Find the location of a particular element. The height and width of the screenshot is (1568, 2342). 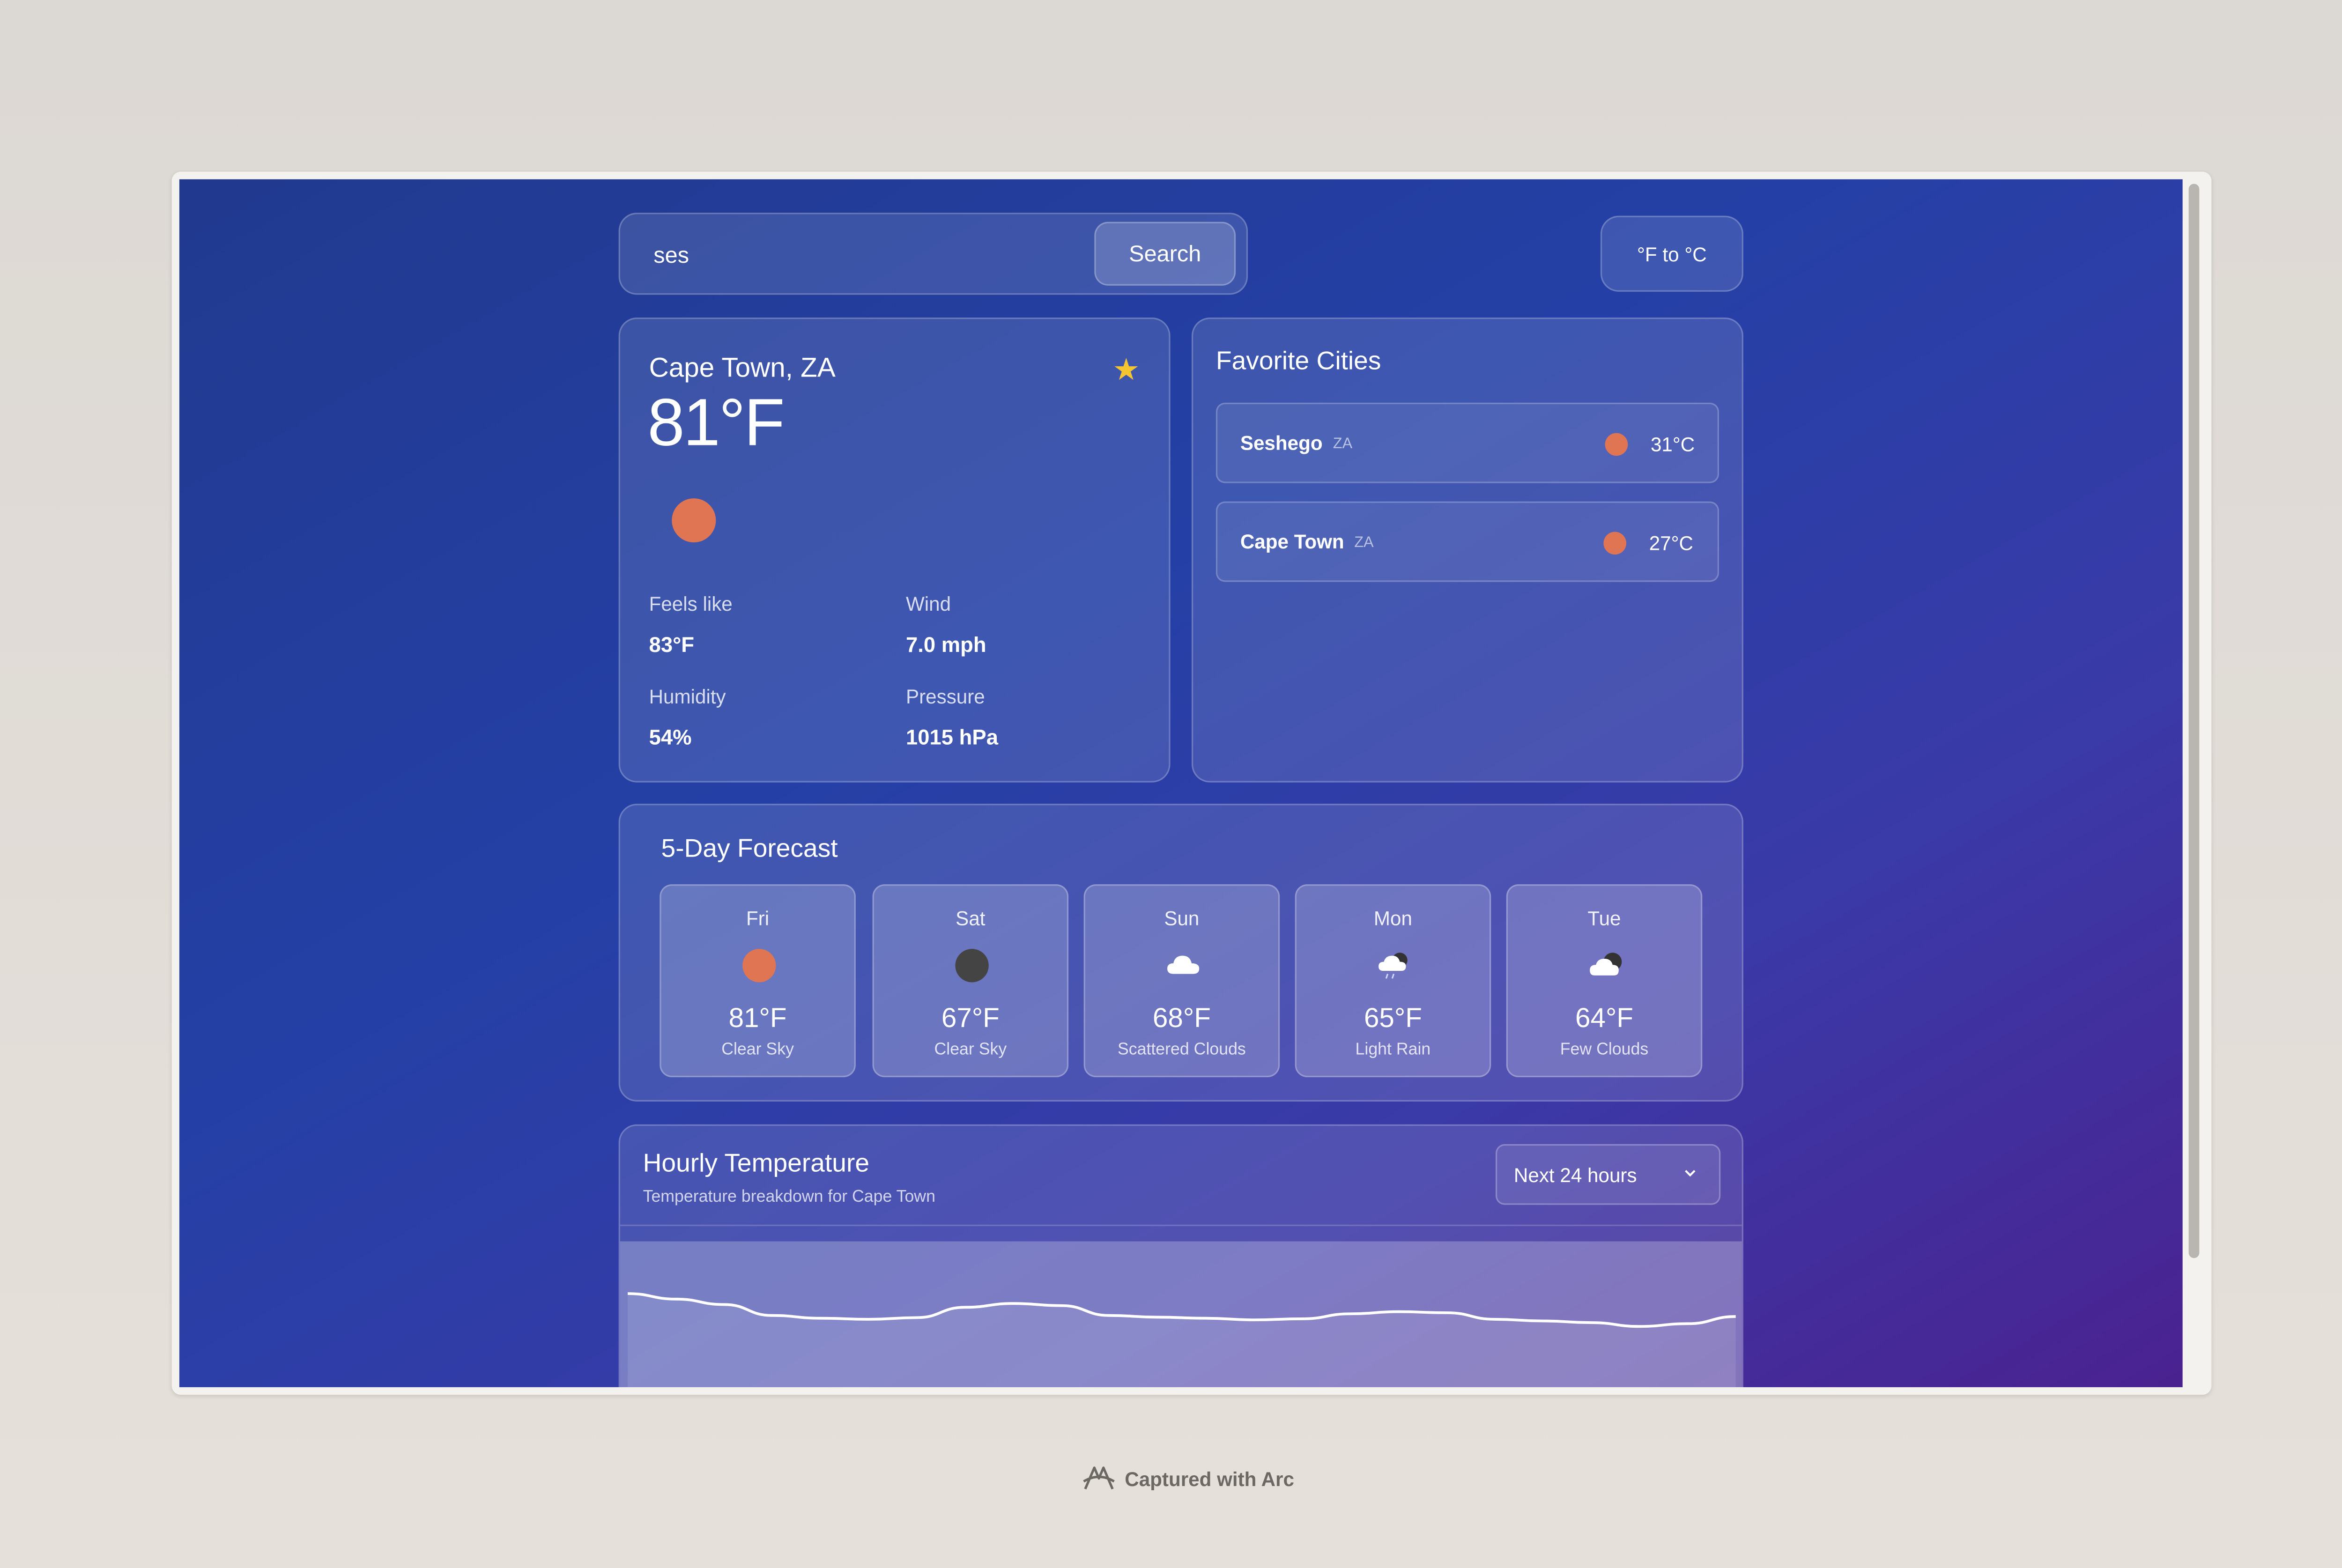

feels-like-value: 83°F is located at coordinates (672, 644).